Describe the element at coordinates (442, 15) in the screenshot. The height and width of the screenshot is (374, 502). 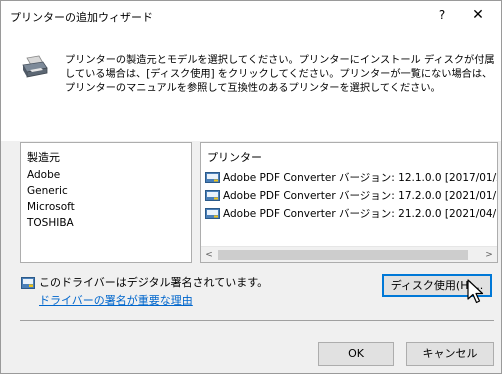
I see `help-button: ?` at that location.